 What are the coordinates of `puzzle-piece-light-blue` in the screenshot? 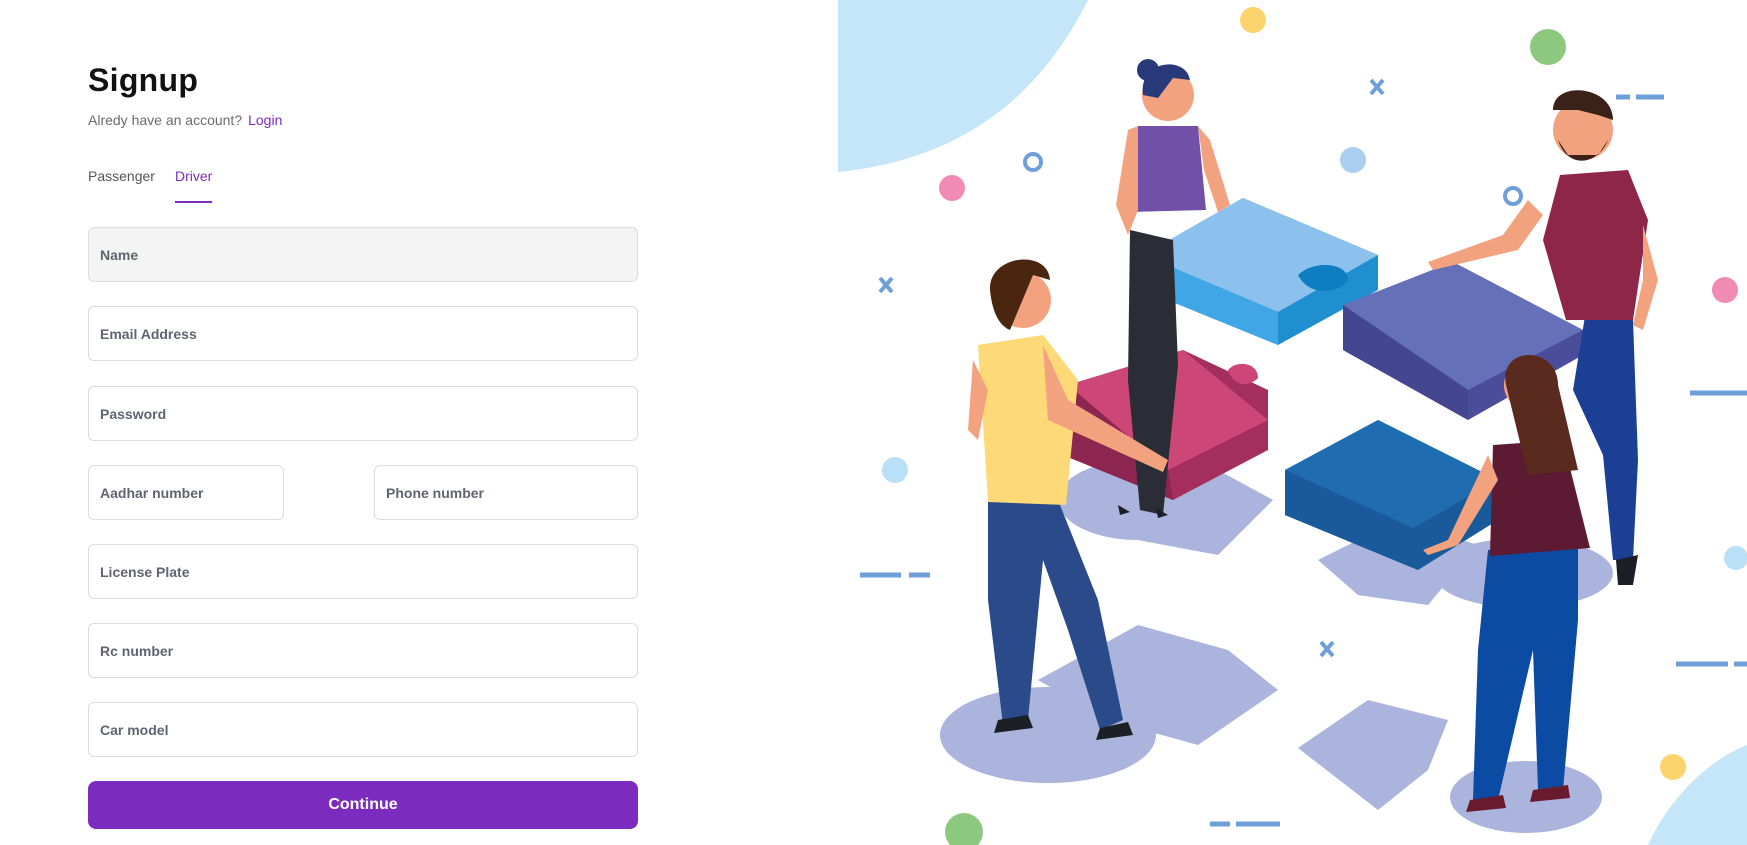 It's located at (1260, 271).